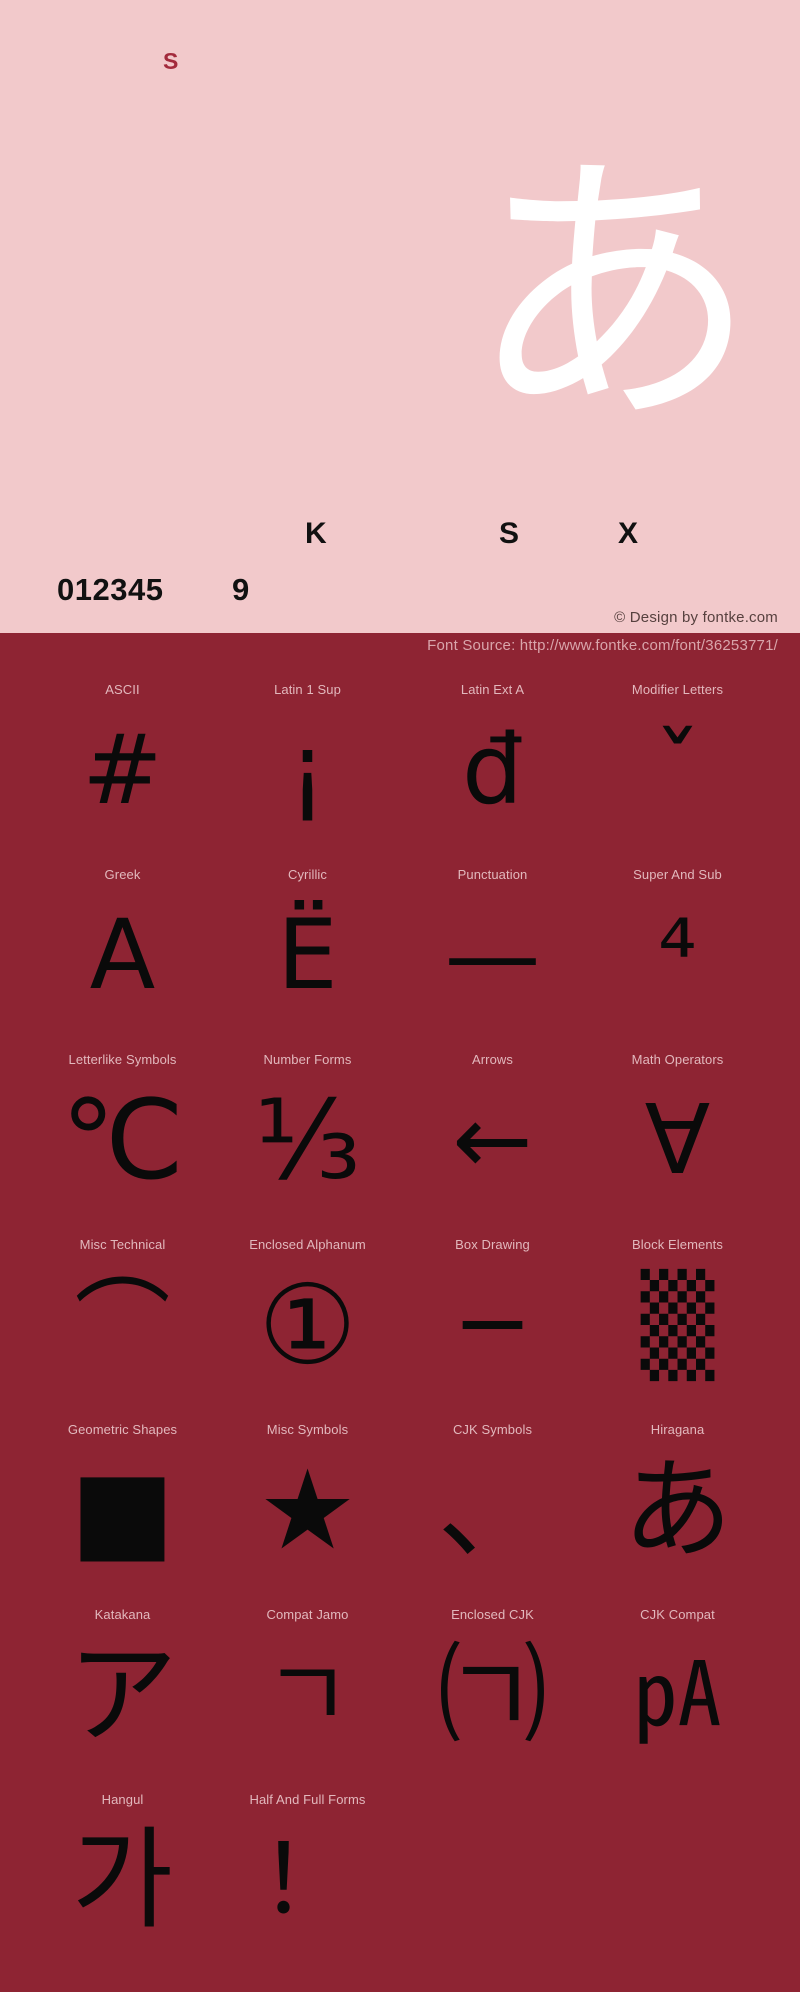 Image resolution: width=800 pixels, height=1992 pixels. What do you see at coordinates (677, 1510) in the screenshot?
I see `unicode-block-sample-glyph: あ` at bounding box center [677, 1510].